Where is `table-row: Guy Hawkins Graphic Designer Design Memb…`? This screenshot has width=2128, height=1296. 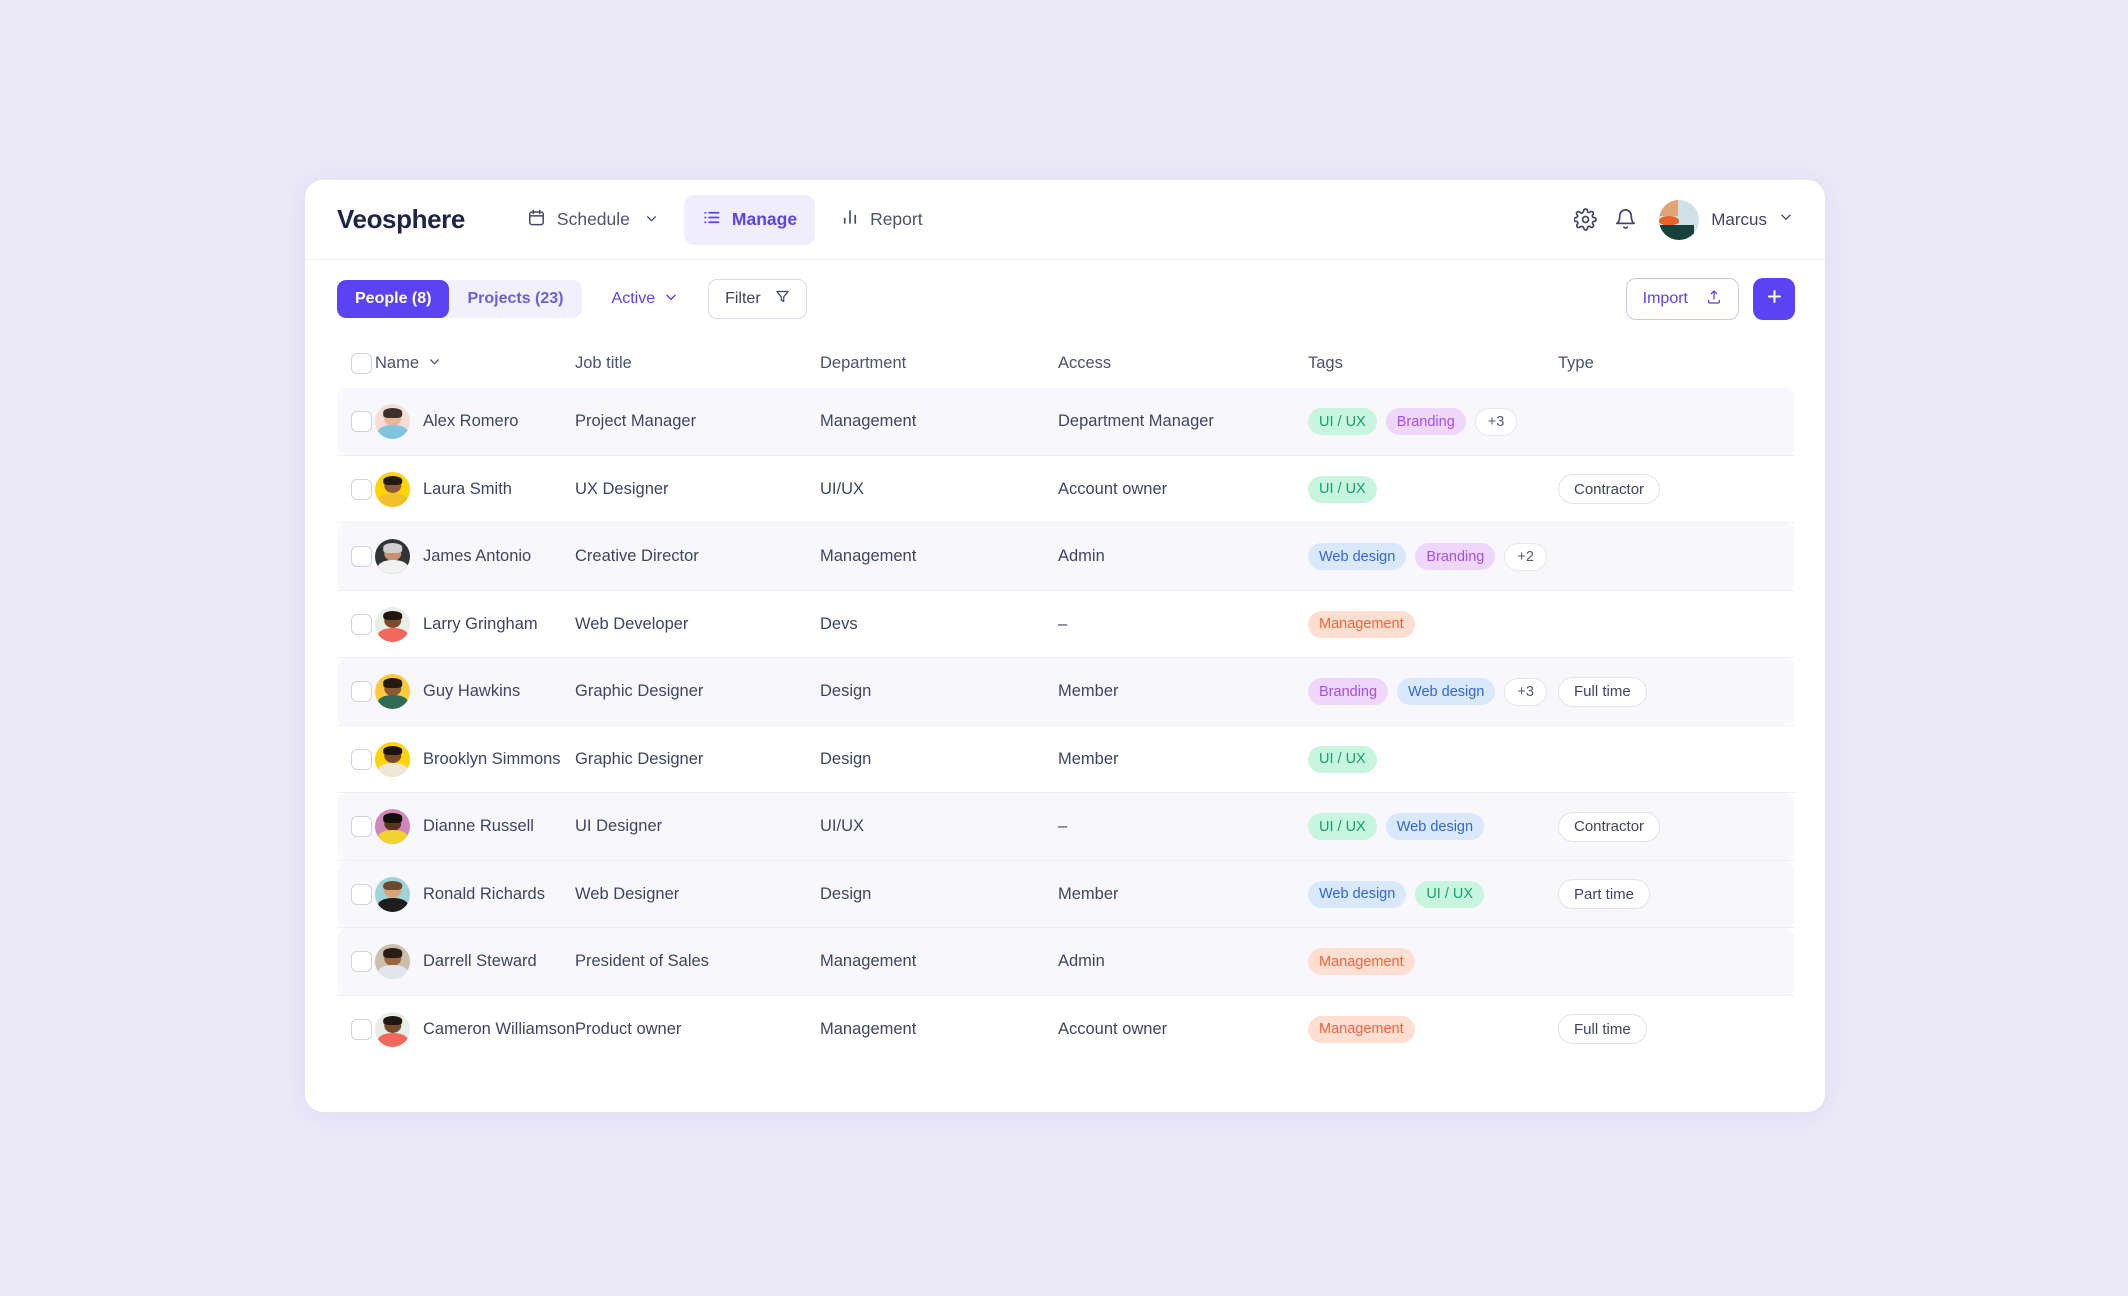
table-row: Guy Hawkins Graphic Designer Design Memb… is located at coordinates (1066, 692).